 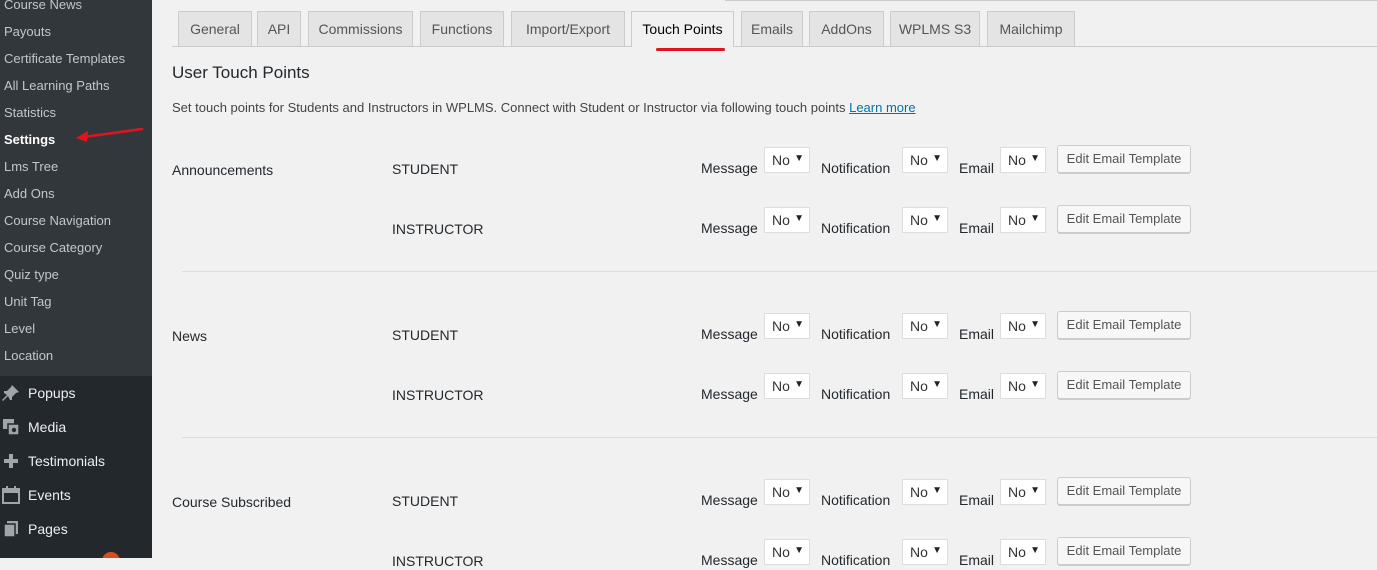 What do you see at coordinates (52, 393) in the screenshot?
I see `menu-label: Popups` at bounding box center [52, 393].